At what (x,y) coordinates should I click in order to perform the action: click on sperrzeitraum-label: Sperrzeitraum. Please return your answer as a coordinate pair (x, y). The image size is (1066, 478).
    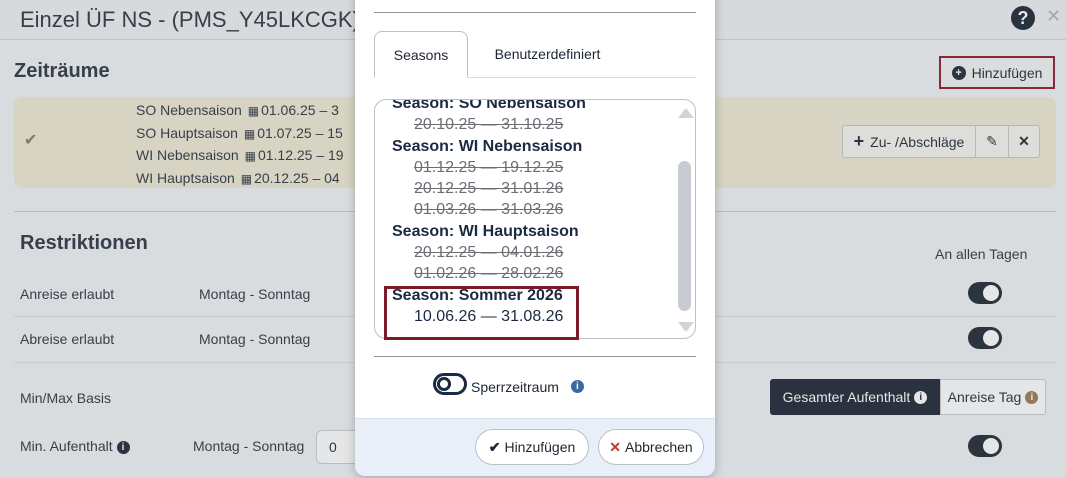
    Looking at the image, I should click on (515, 387).